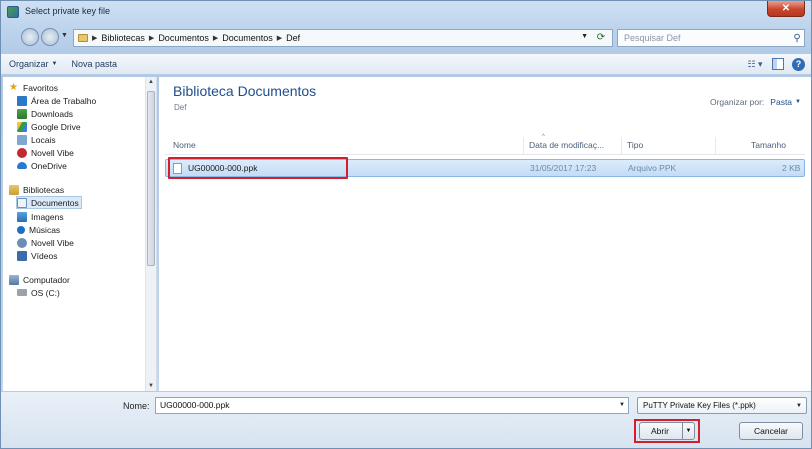  I want to click on folder-icon, so click(83, 38).